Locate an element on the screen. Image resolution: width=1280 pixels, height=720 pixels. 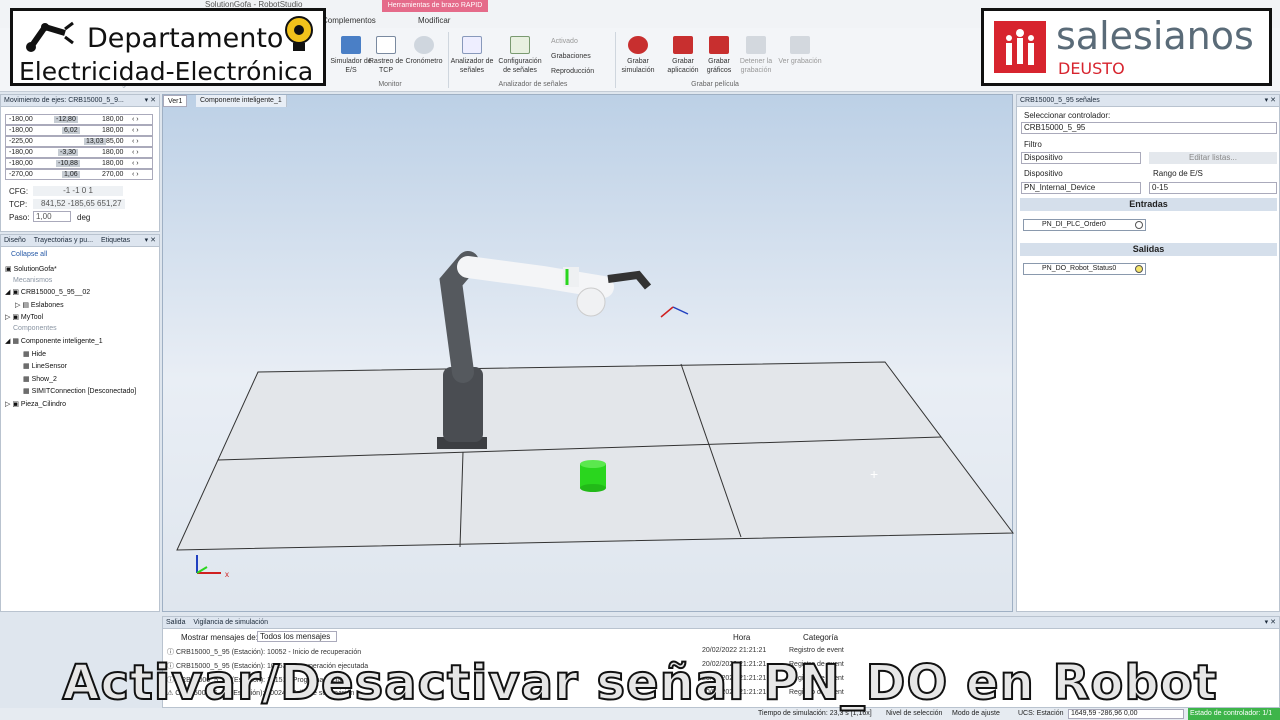
joint-row: -180,00 -12,80 180,00 ‹ › is located at coordinates (79, 119).